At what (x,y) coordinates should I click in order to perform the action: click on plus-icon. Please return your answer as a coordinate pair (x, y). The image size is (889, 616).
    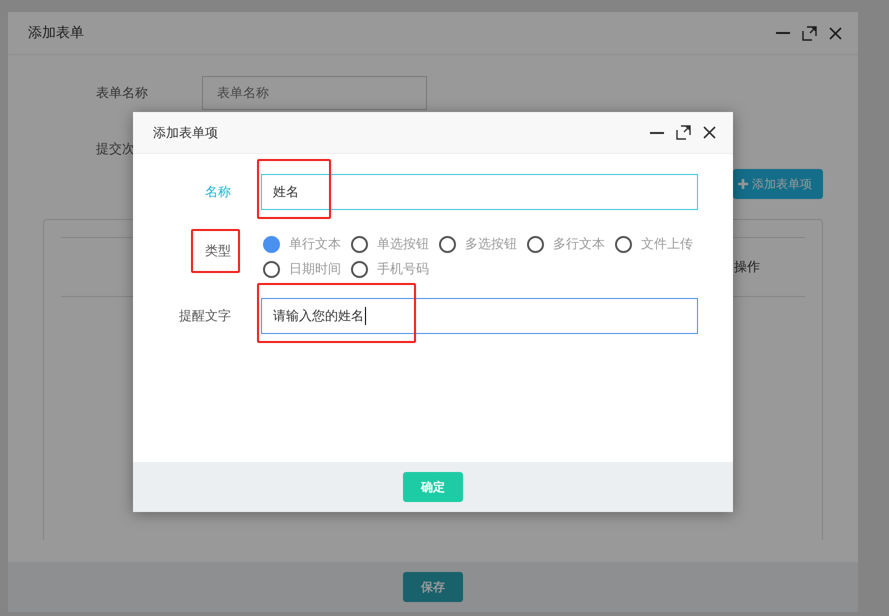
    Looking at the image, I should click on (743, 184).